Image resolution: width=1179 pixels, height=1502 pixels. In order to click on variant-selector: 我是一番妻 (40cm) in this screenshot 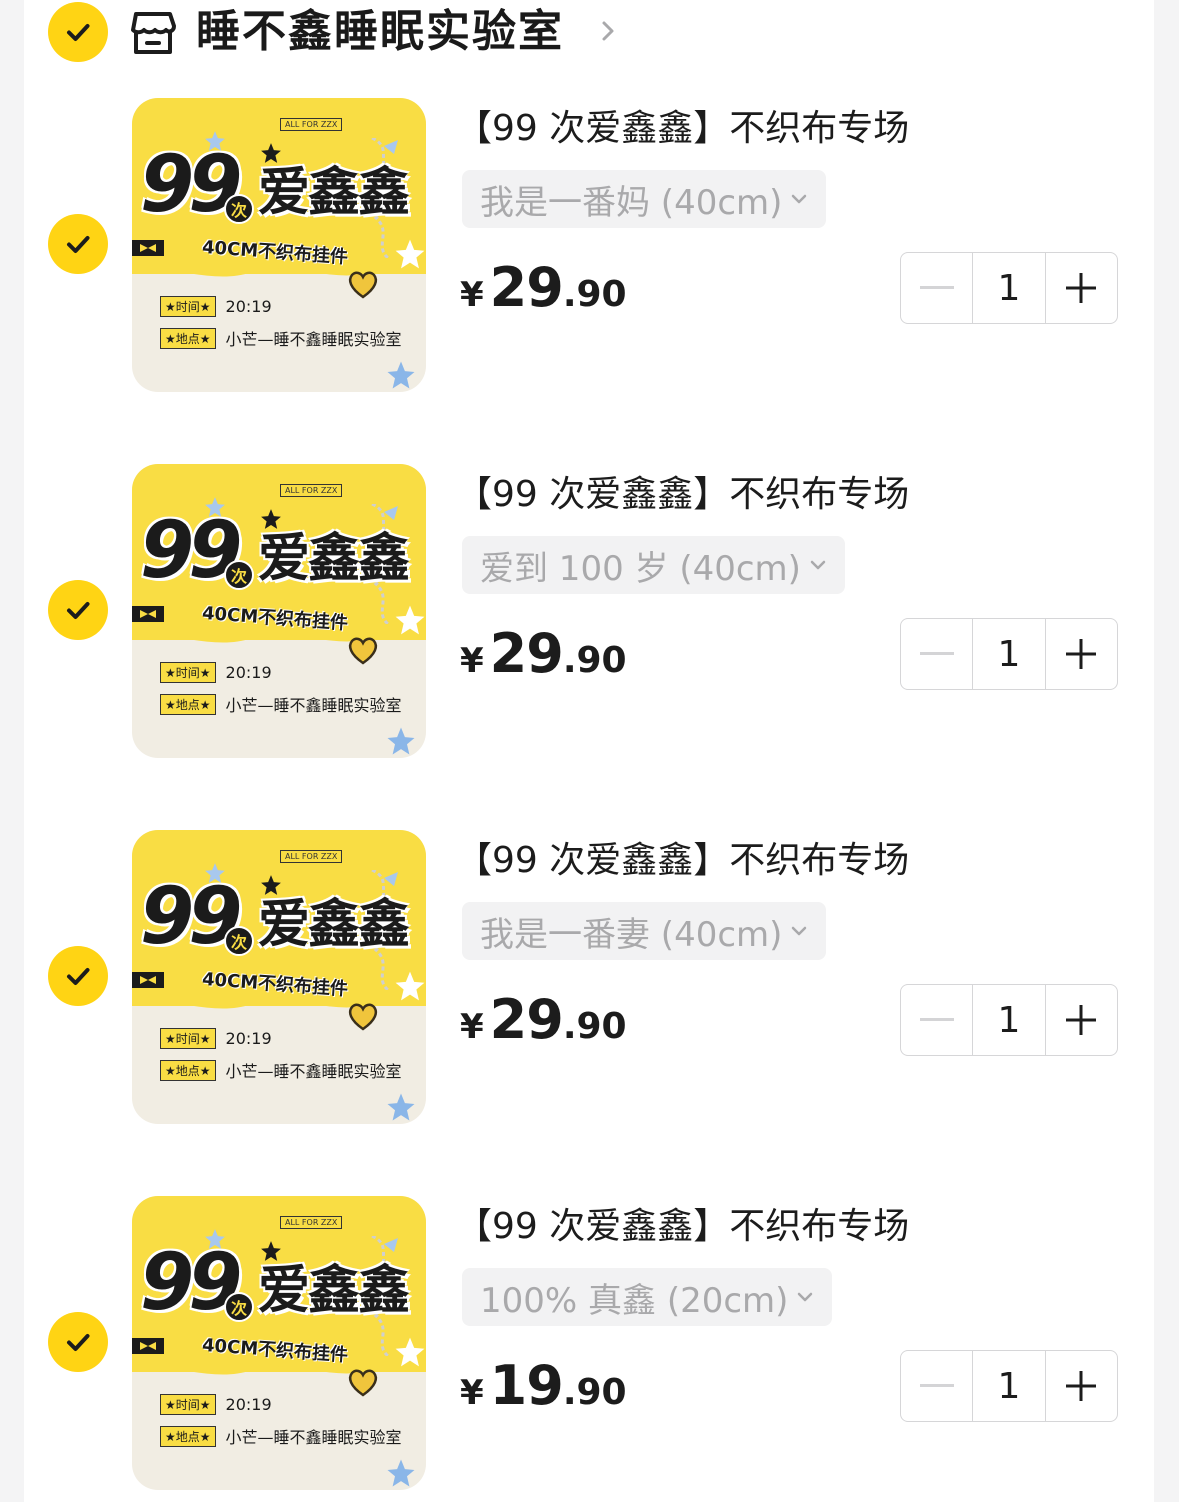, I will do `click(644, 931)`.